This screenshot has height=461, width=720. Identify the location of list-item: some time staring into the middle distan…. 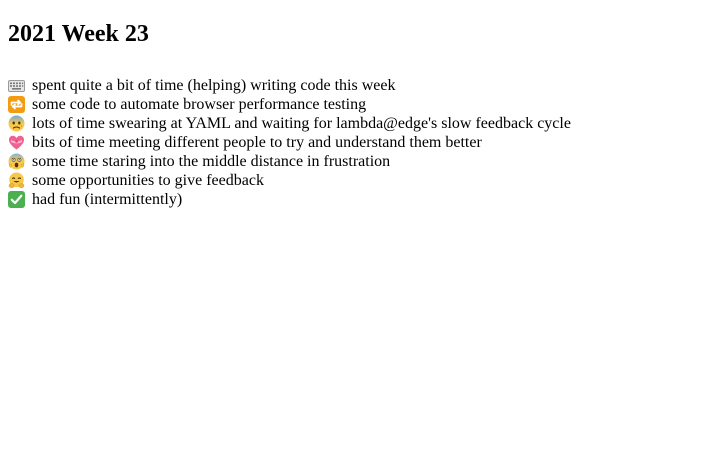
(360, 161).